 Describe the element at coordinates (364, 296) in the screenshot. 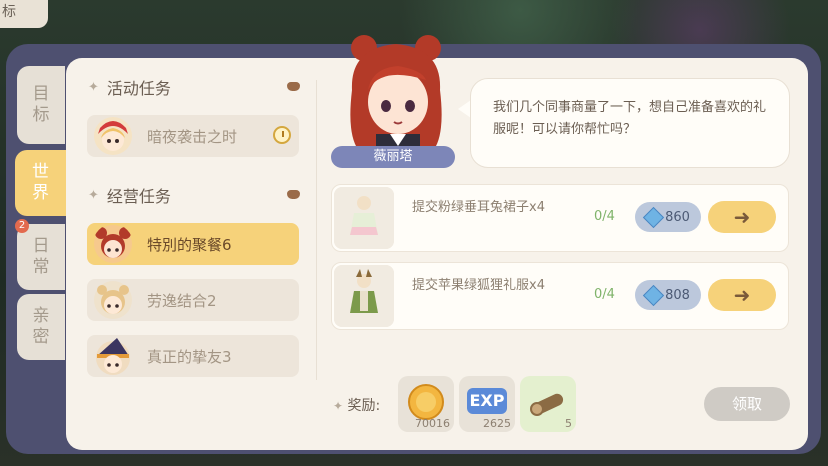

I see `dress-thumbnail-apple-green` at that location.